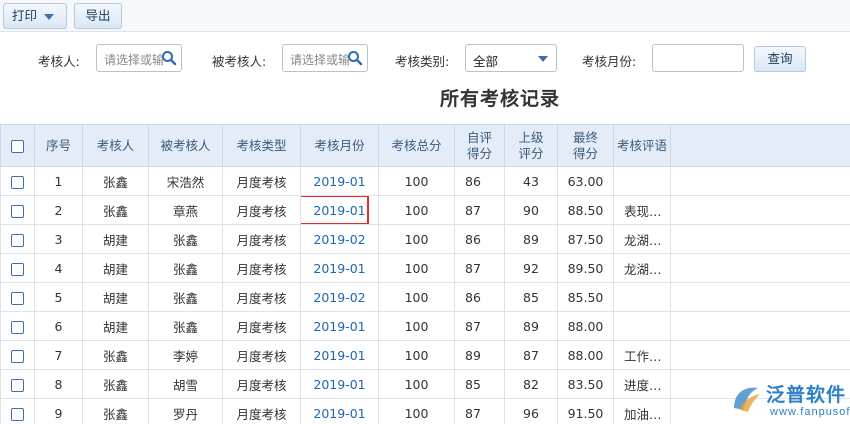 This screenshot has width=850, height=424. I want to click on table-row: 6 胡建 张鑫 月度考核 2019-01 100 87 89 88.00, so click(425, 326).